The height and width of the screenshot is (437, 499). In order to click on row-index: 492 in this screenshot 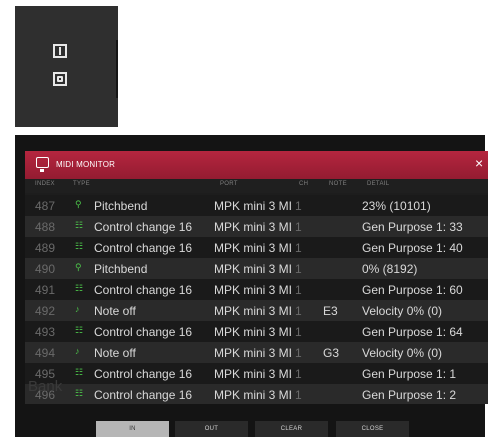, I will do `click(45, 311)`.